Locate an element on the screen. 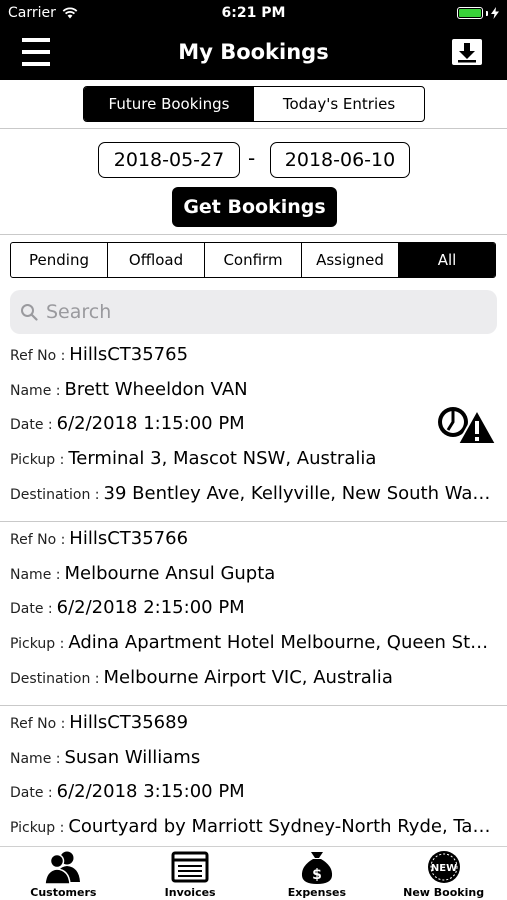  ref-row: Ref No : HillsCT35766 is located at coordinates (252, 543).